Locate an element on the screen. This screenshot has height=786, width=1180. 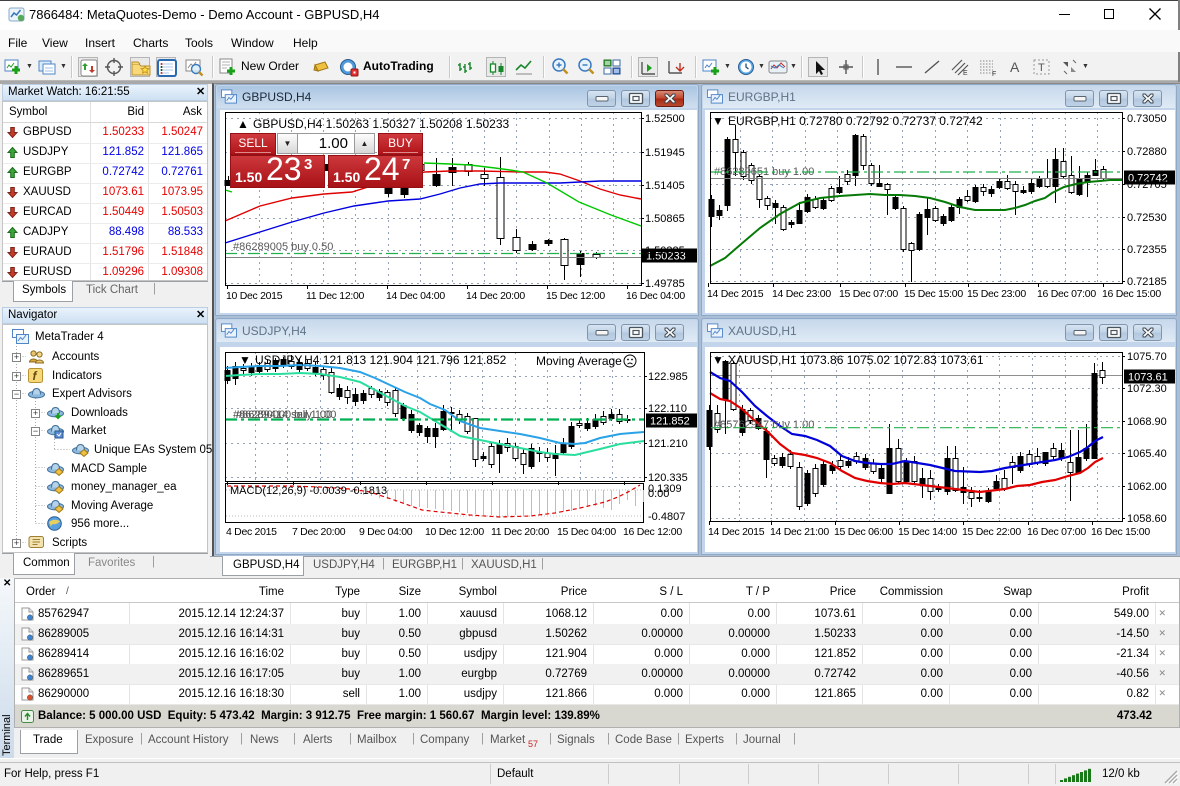
svg-text: #86289005 buy 0.50 is located at coordinates (283, 247).